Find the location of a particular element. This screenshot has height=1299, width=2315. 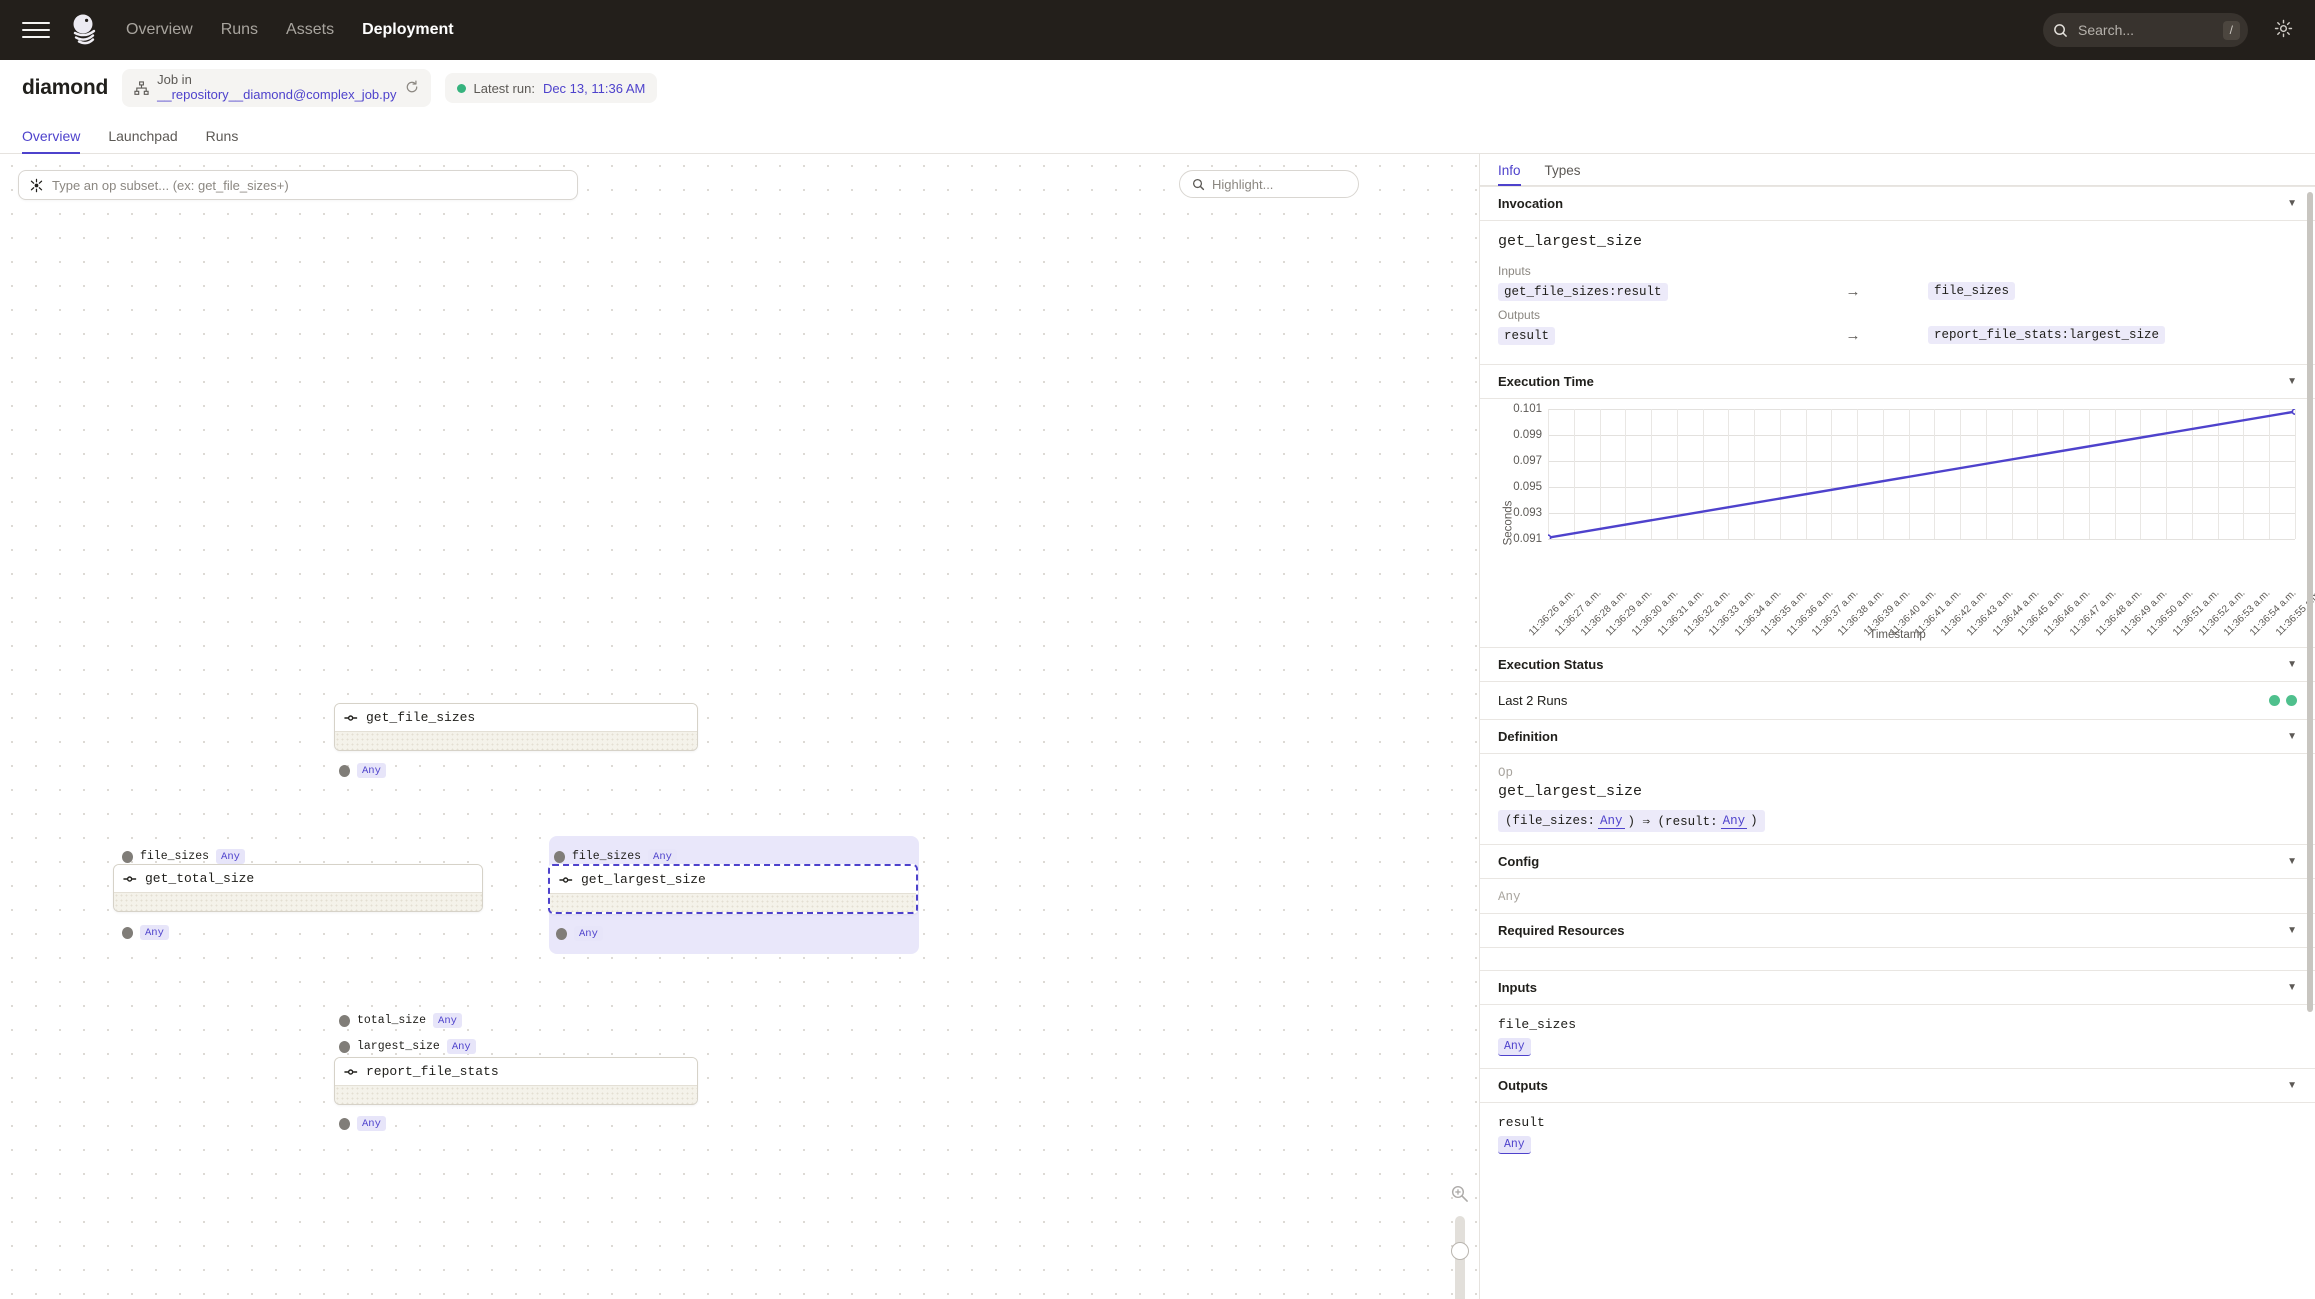

section-header-outputs: Outputs ▼ is located at coordinates (1897, 1085).